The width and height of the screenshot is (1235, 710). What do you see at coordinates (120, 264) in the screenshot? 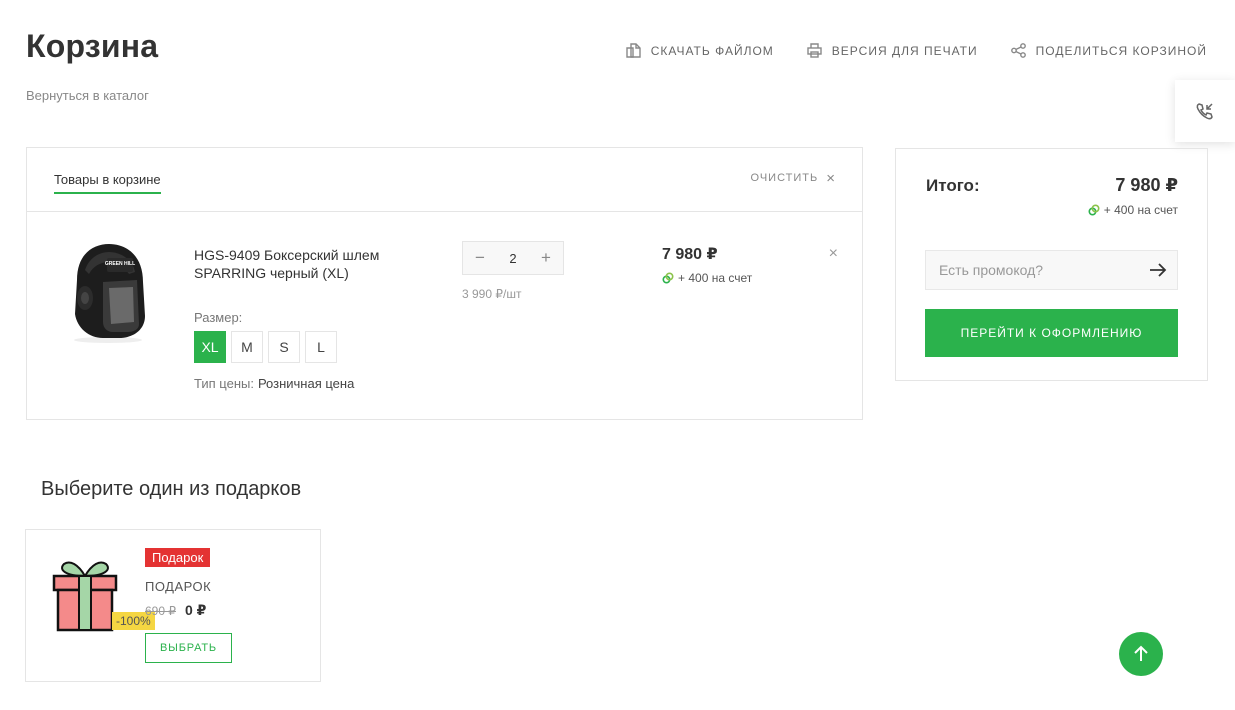
I see `product-brand-logo: GREEN HILL` at bounding box center [120, 264].